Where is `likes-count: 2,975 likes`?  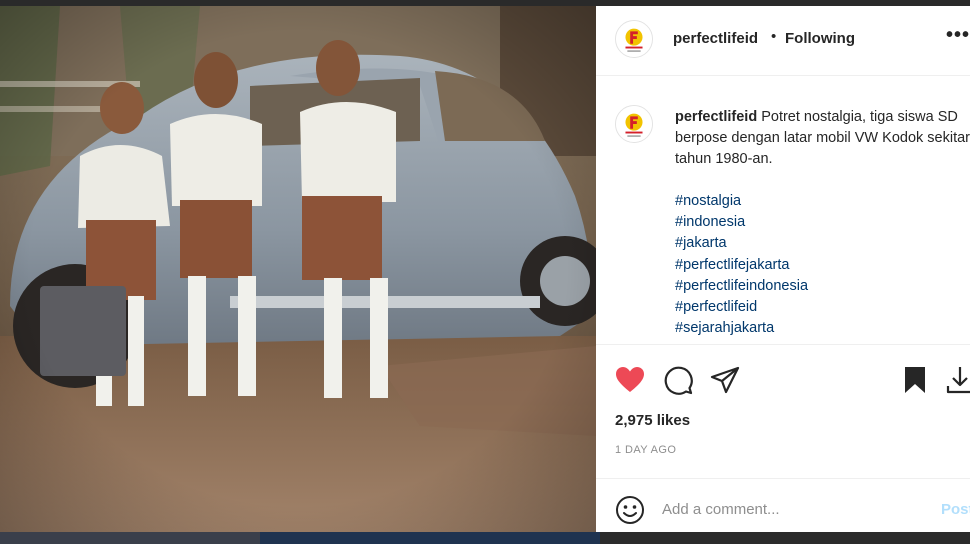
likes-count: 2,975 likes is located at coordinates (652, 420).